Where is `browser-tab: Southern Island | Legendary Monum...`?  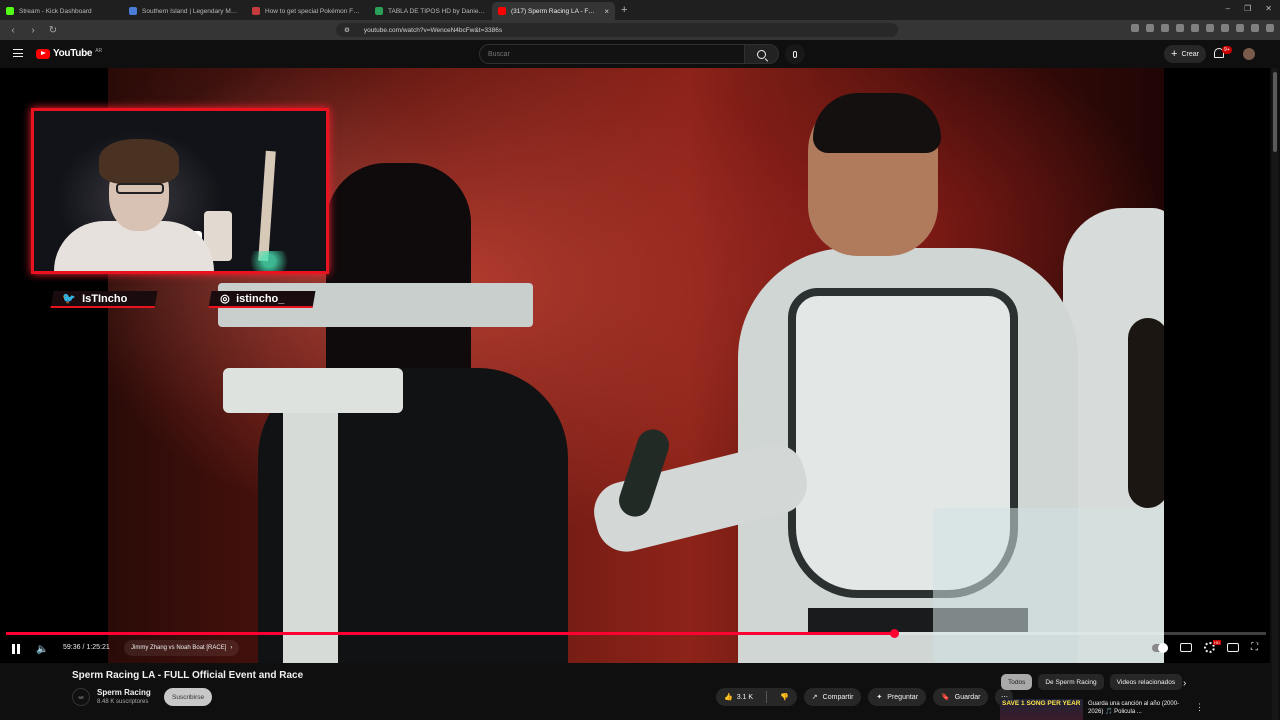
browser-tab: Southern Island | Legendary Monum... is located at coordinates (184, 11).